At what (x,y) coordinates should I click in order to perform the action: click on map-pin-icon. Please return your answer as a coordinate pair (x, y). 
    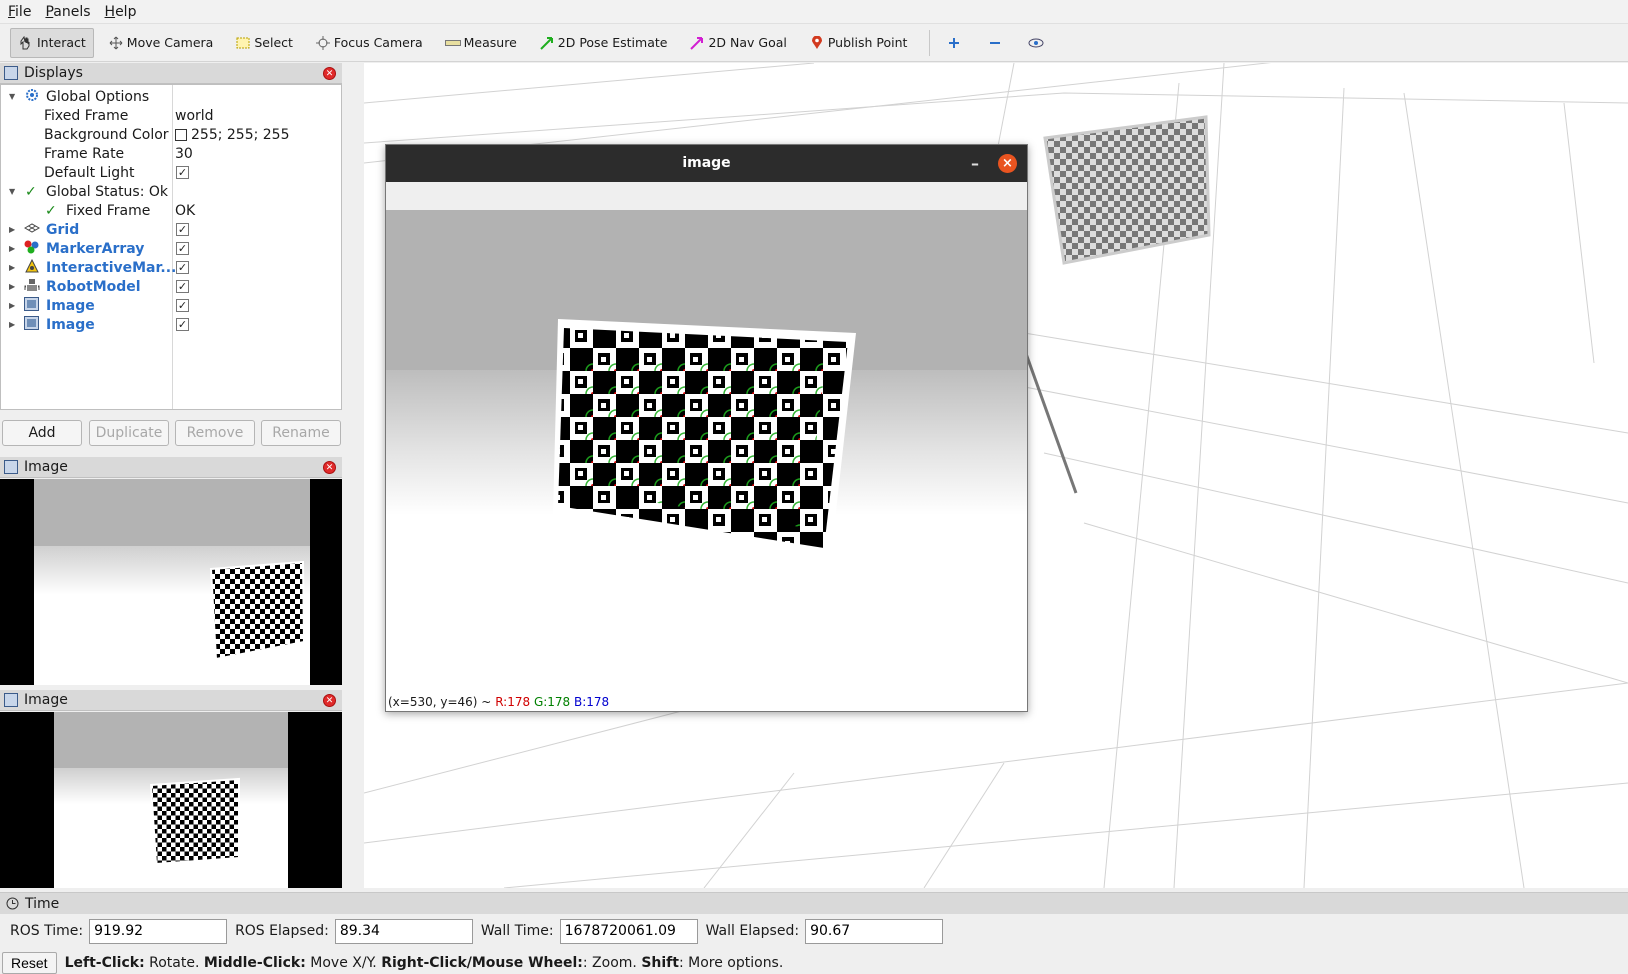
    Looking at the image, I should click on (817, 43).